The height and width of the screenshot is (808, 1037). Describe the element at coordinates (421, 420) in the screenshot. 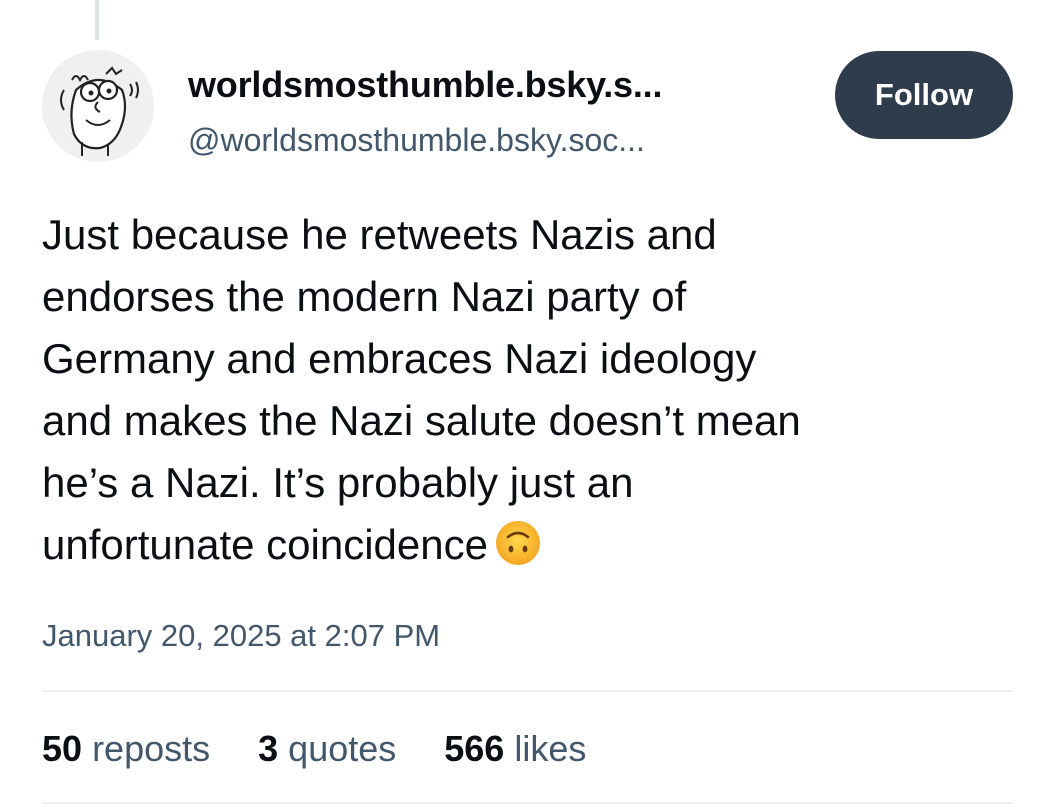

I see `post-text-line: and makes the Nazi salute doesn’t mean` at that location.